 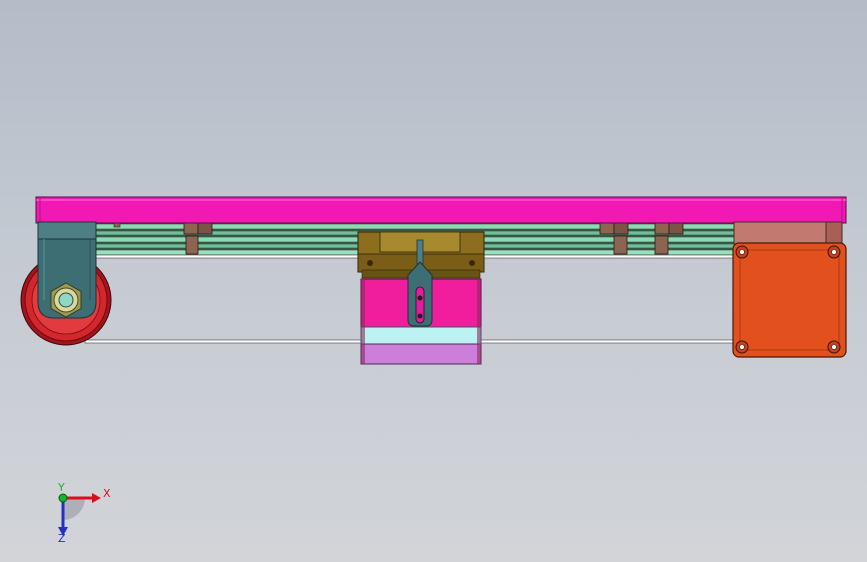 What do you see at coordinates (84, 513) in the screenshot?
I see `reference-triad: X Y Z` at bounding box center [84, 513].